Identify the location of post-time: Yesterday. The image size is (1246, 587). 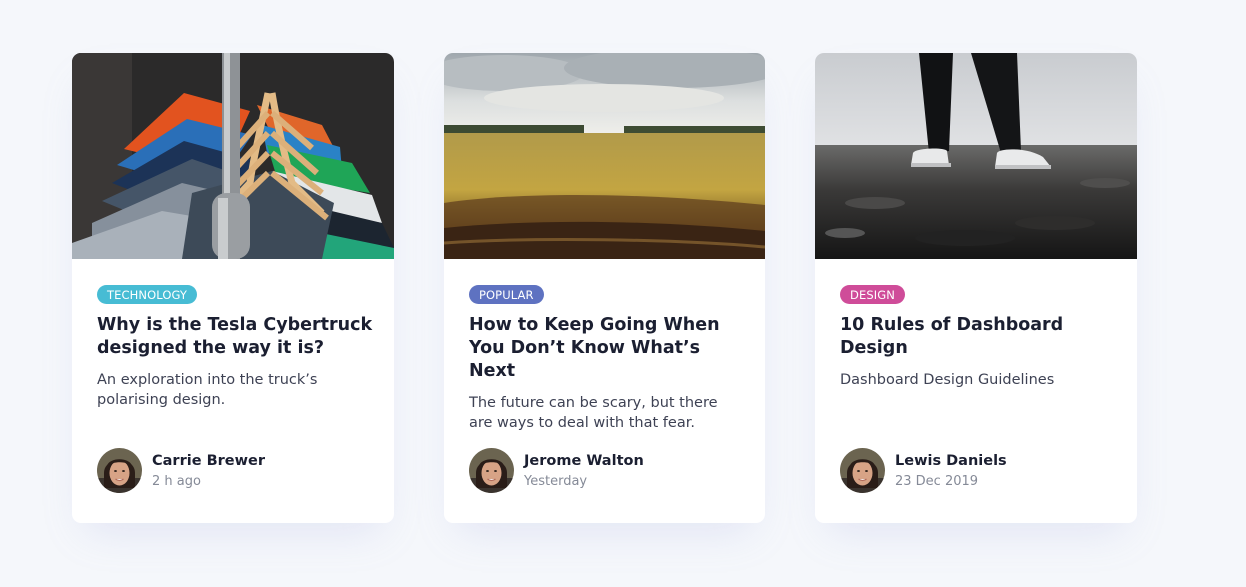
(556, 481).